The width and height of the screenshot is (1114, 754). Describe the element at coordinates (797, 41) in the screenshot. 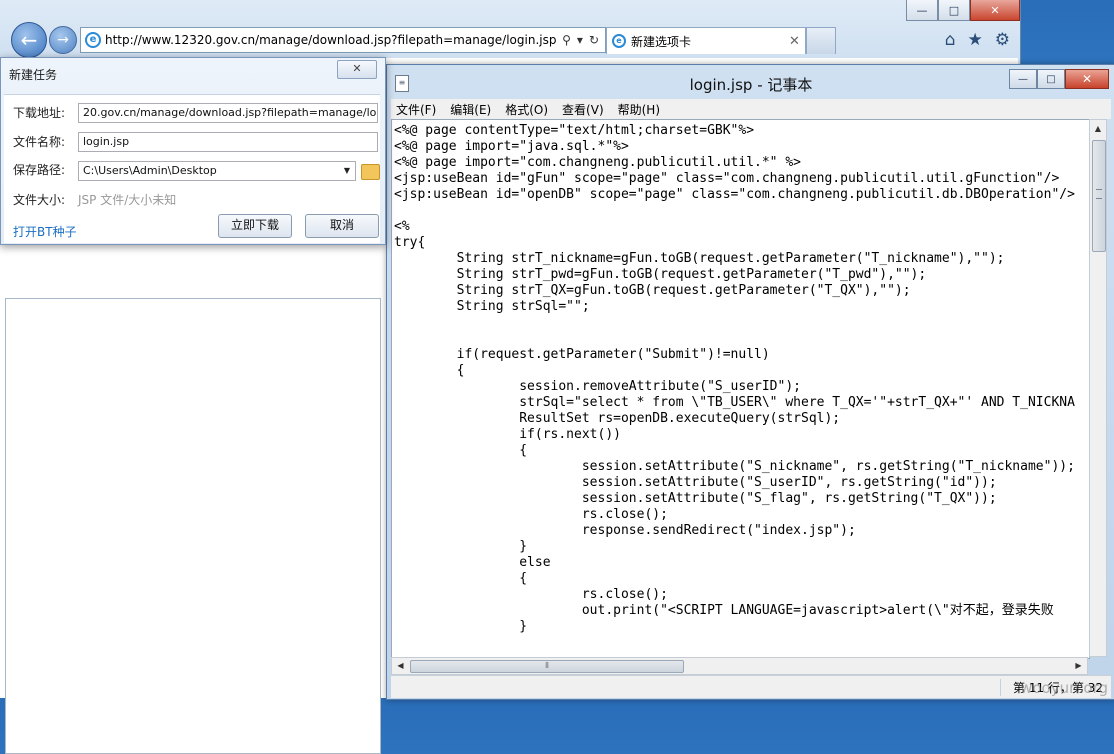

I see `tab-close-icon: ✕` at that location.